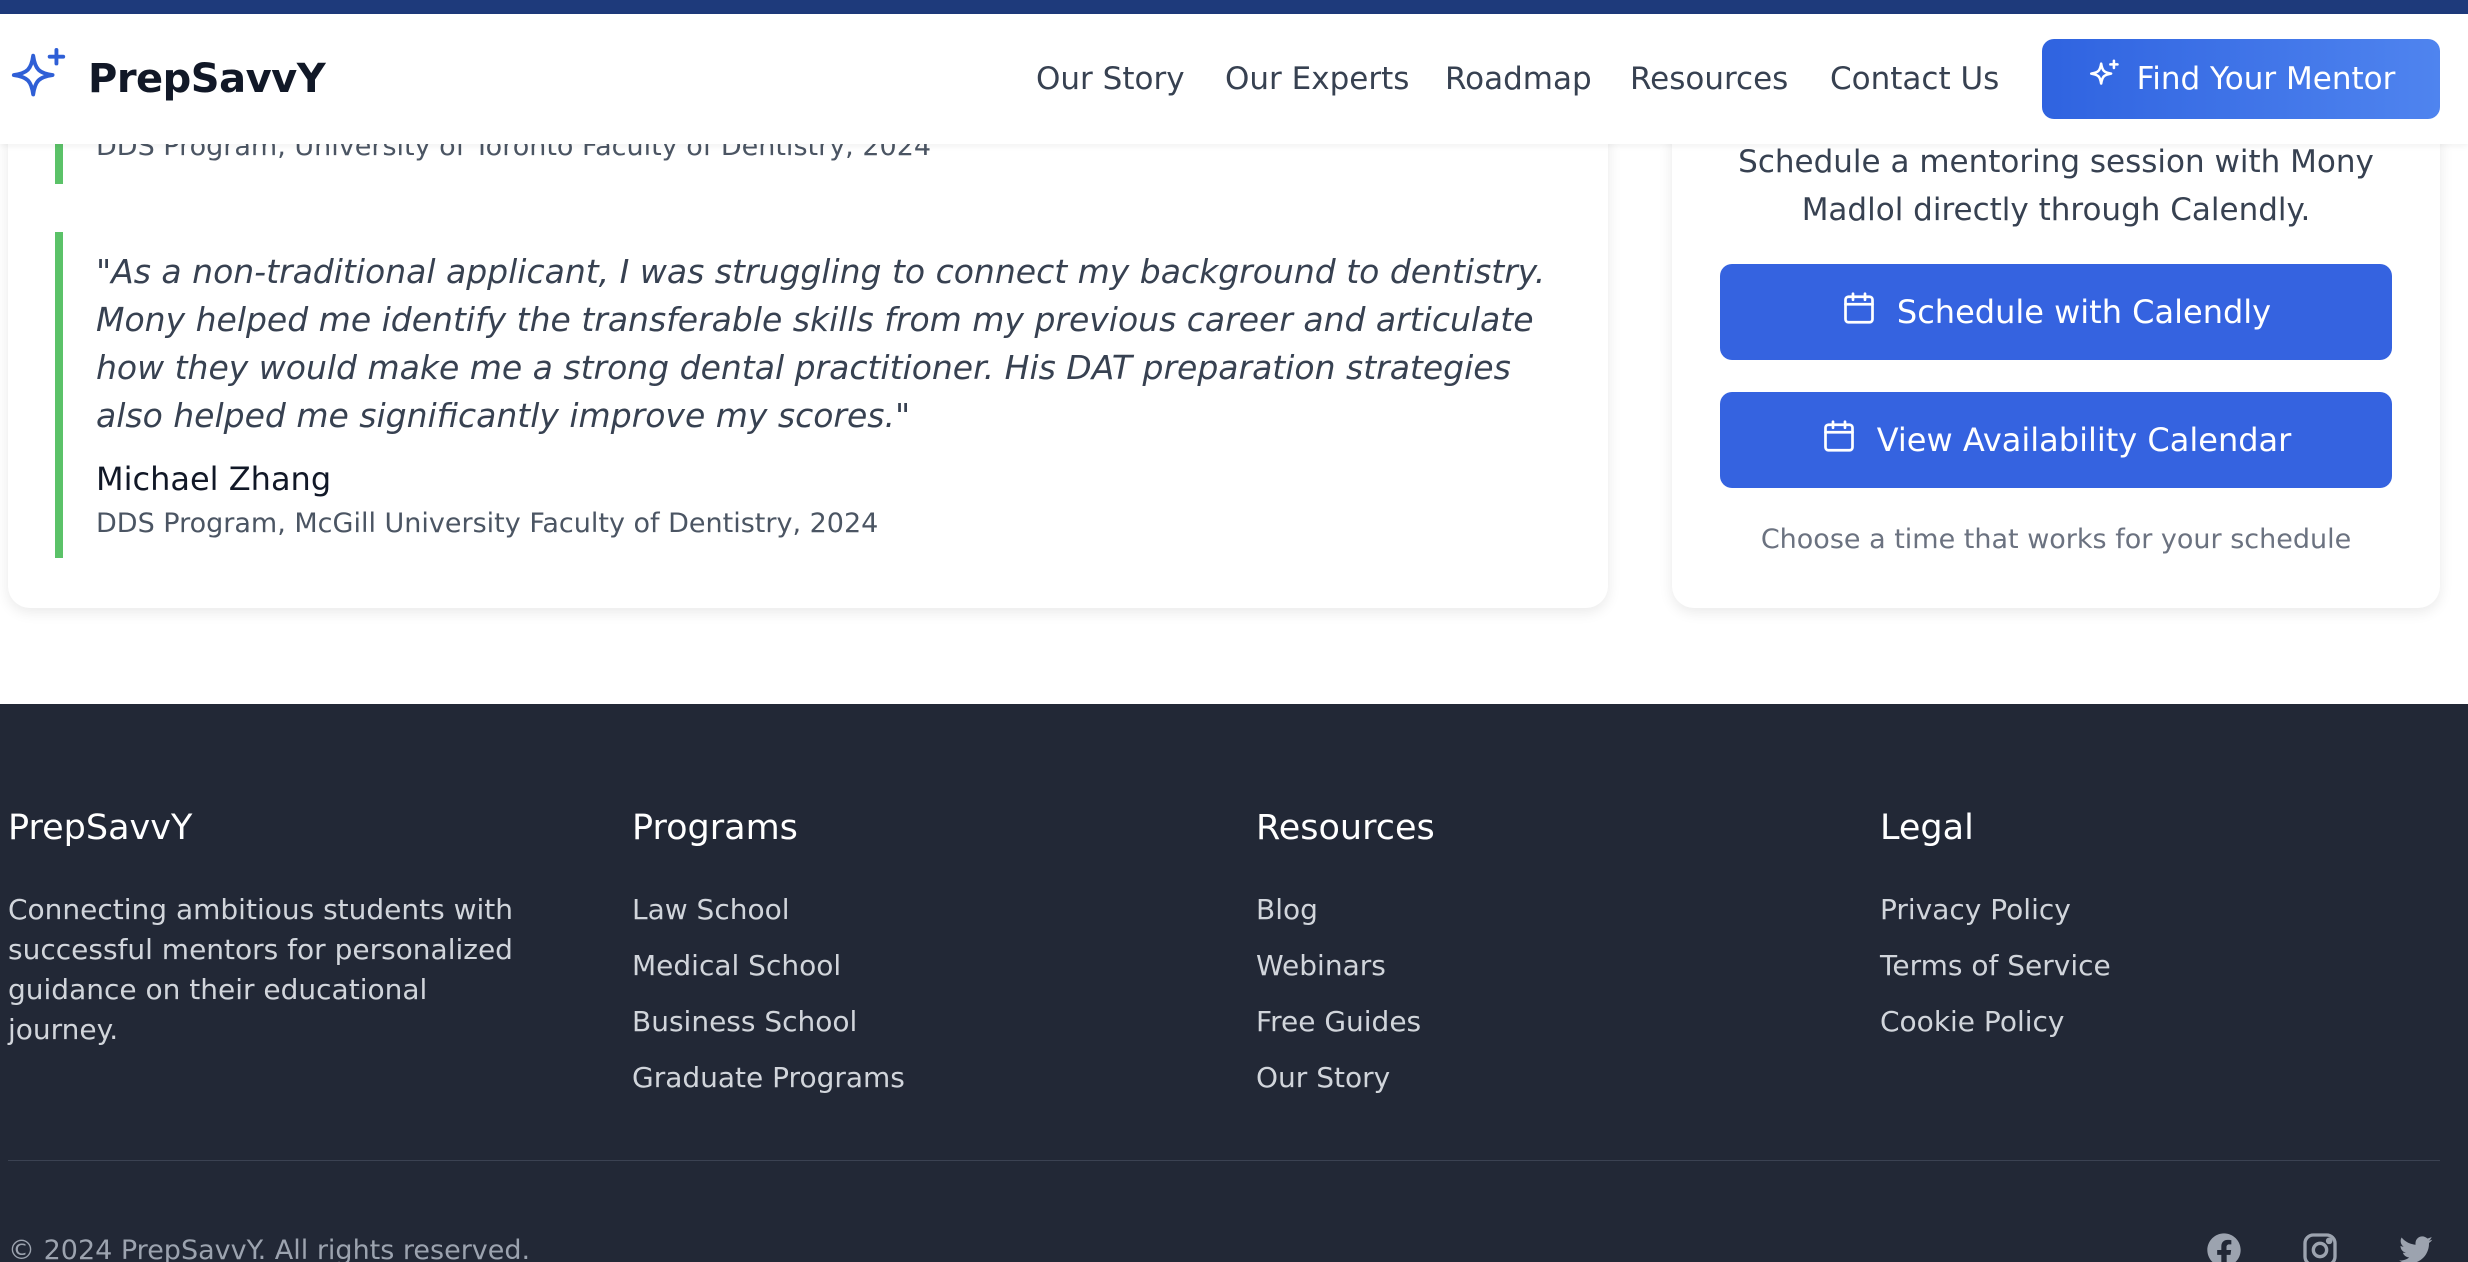  I want to click on instagram-icon, so click(2320, 1246).